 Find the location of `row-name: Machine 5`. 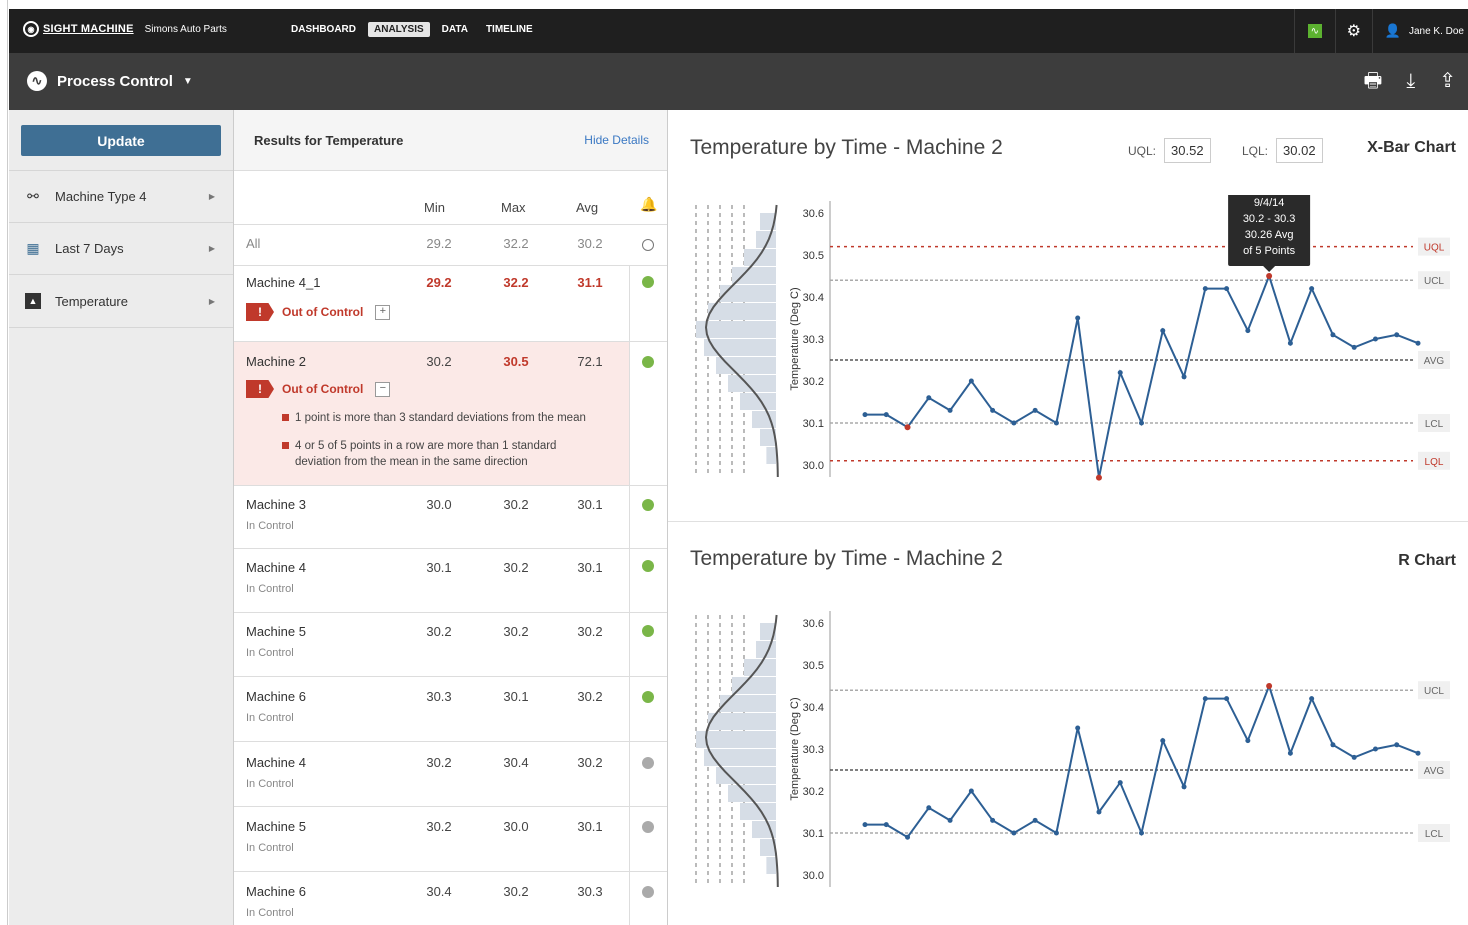

row-name: Machine 5 is located at coordinates (276, 631).